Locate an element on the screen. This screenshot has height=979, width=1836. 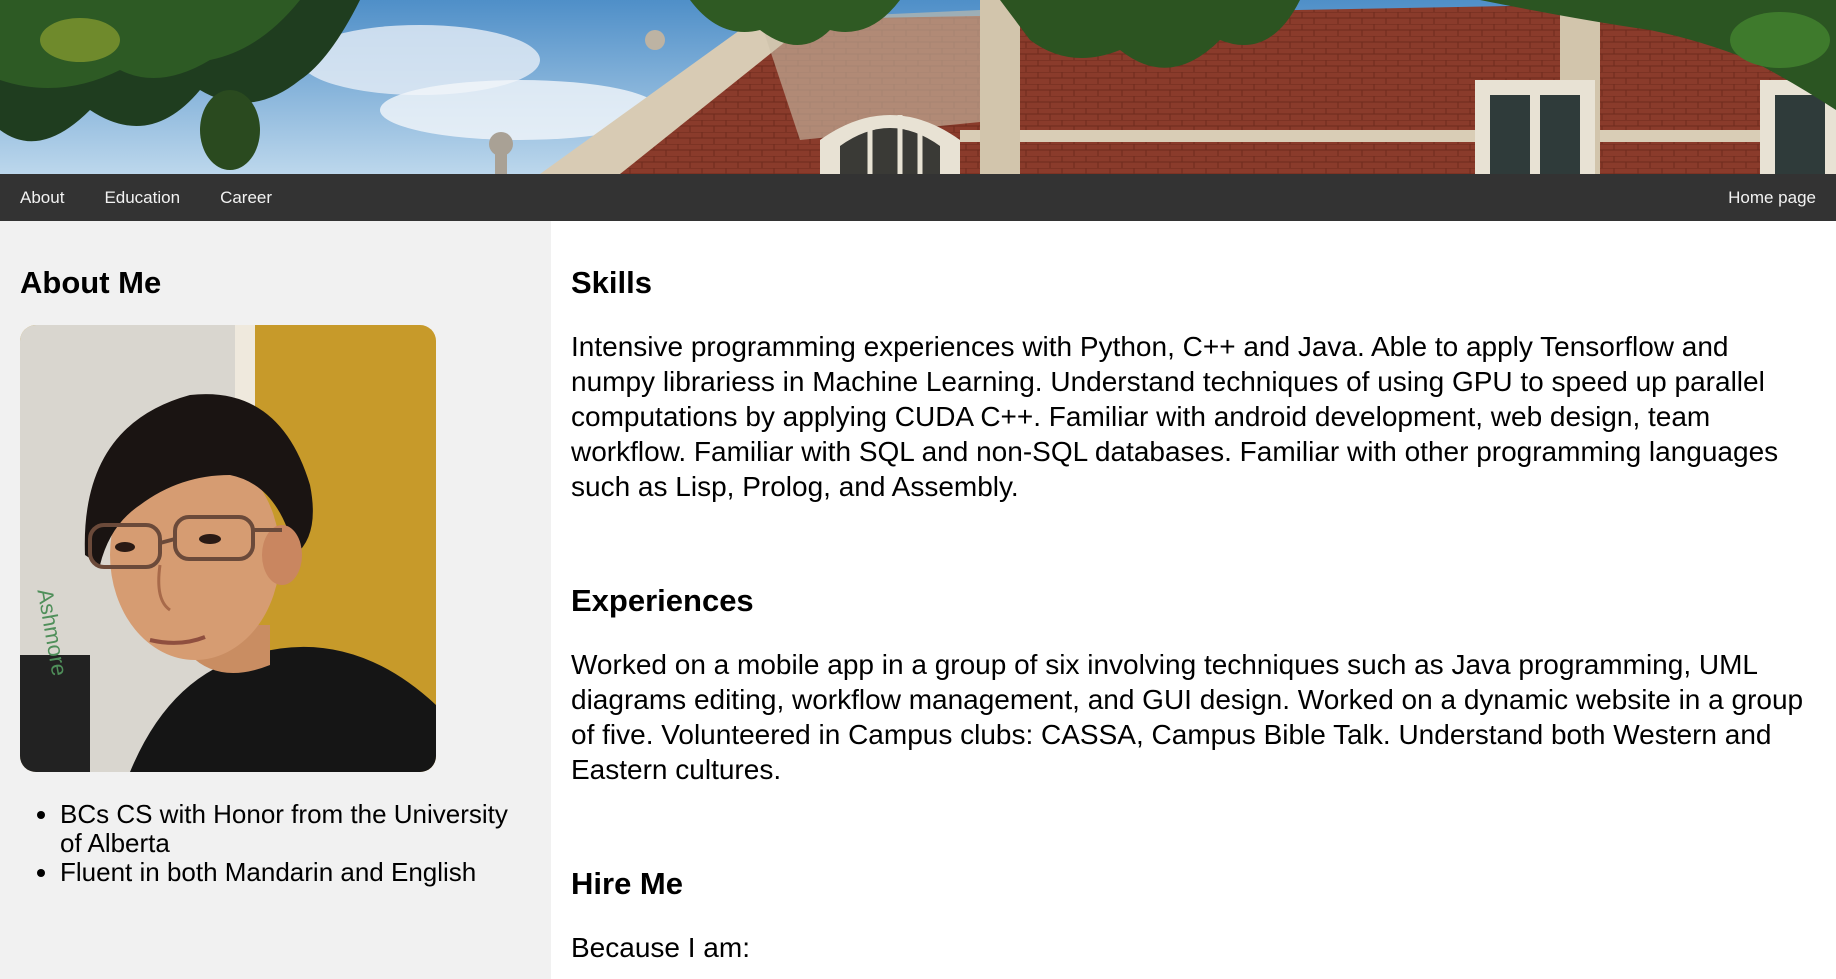
skills-heading: Skills is located at coordinates (611, 282).